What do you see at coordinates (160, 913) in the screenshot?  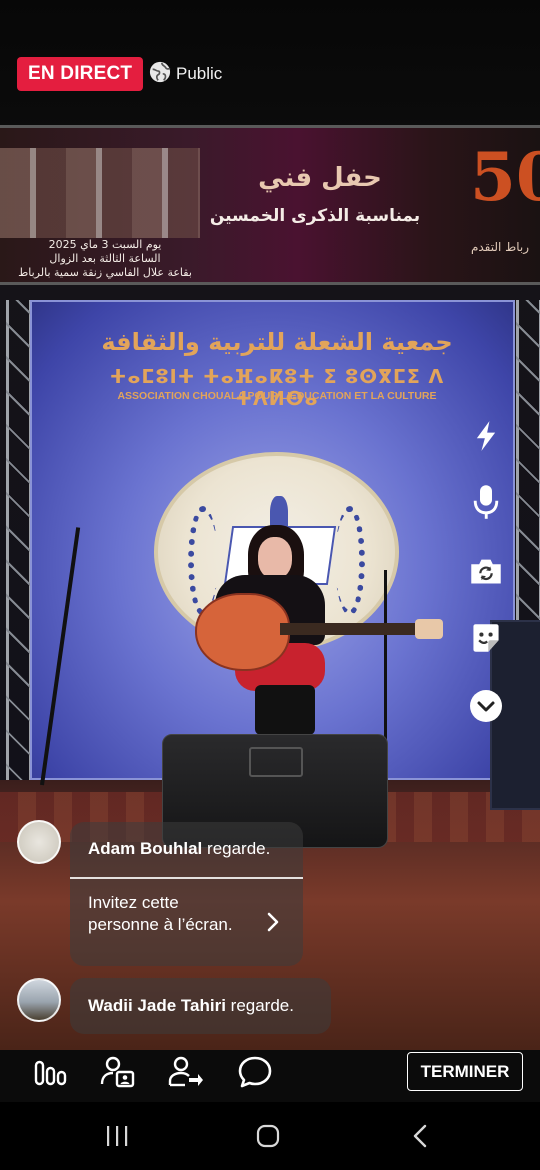 I see `invite-text: Invitez cette personne à l’écran.` at bounding box center [160, 913].